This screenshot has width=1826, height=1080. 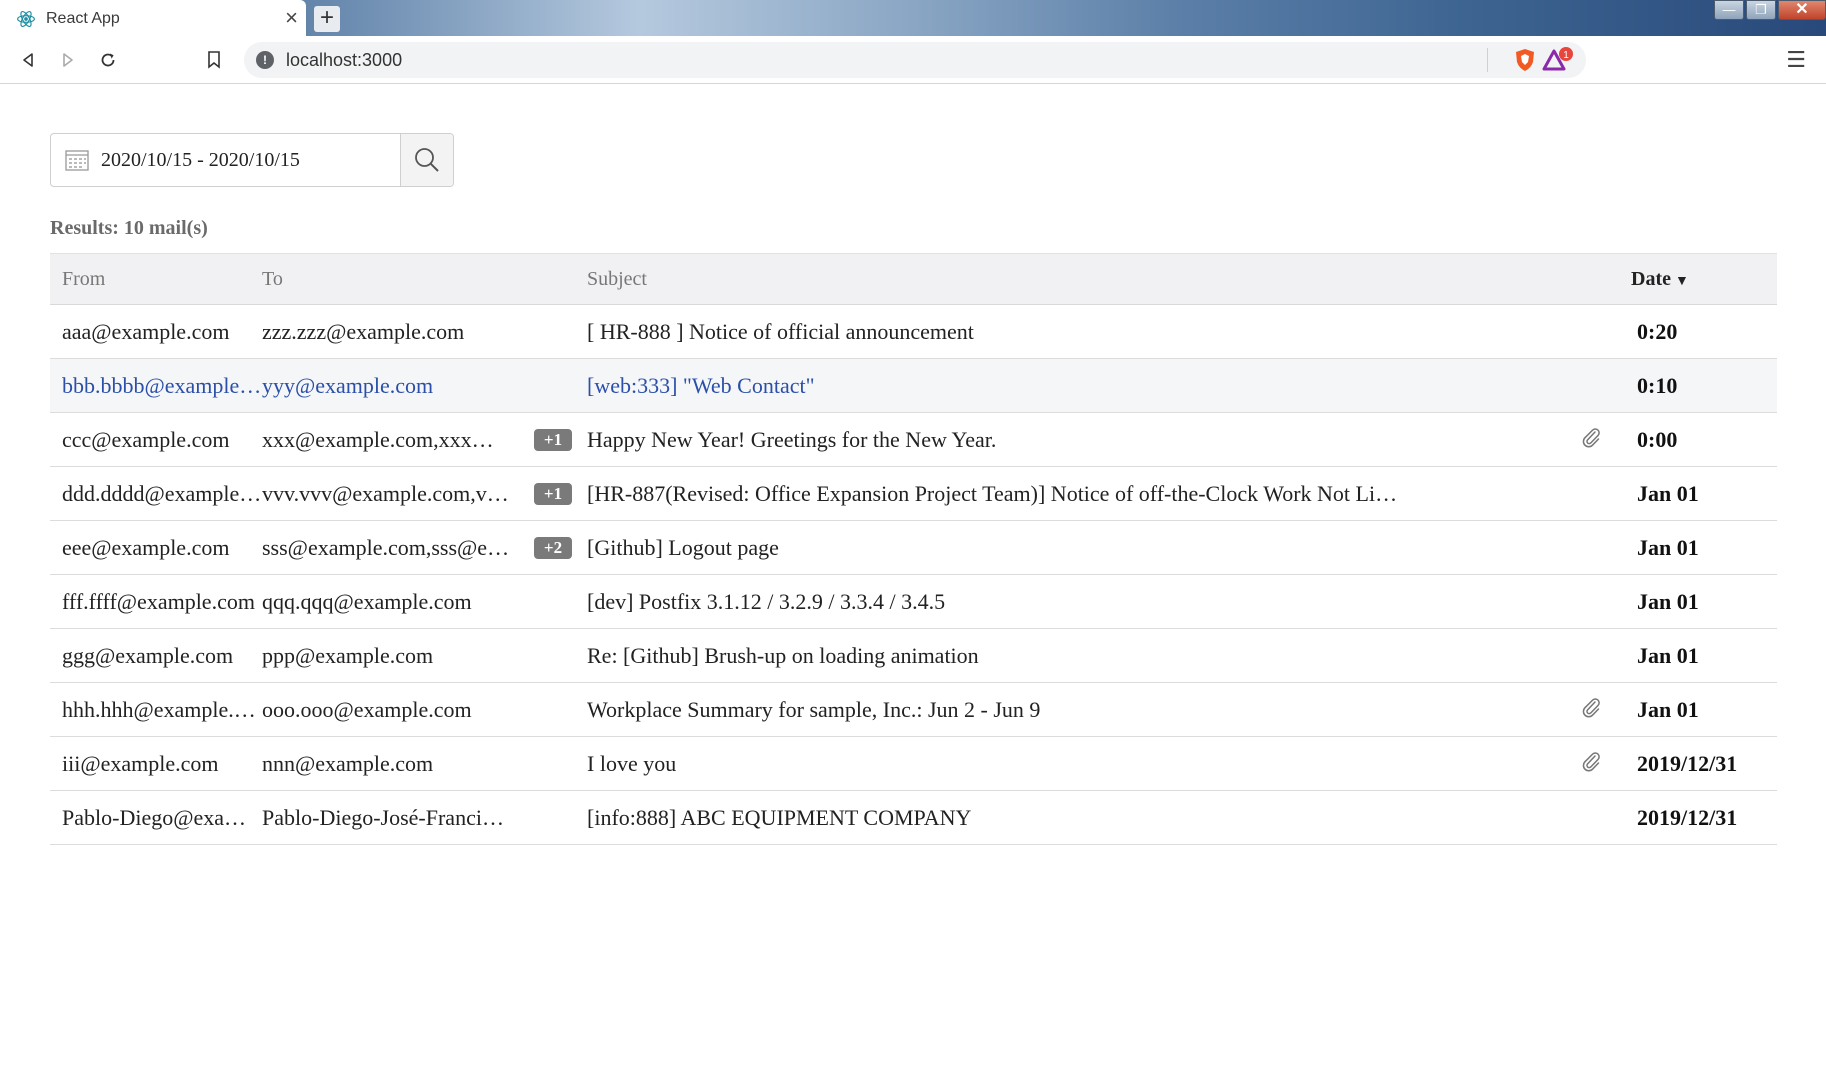 I want to click on date-range-picker: 2020/10/15 - 2020/10/15, so click(x=252, y=160).